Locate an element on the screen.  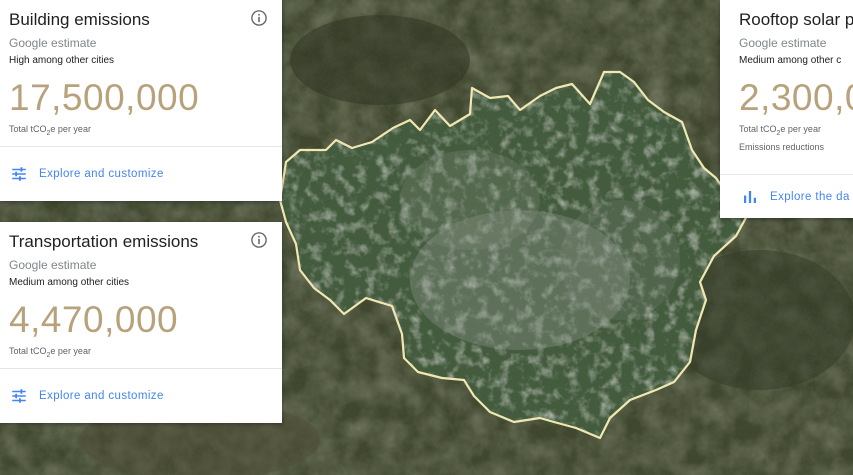
card-title: Transportation emissions is located at coordinates (104, 241).